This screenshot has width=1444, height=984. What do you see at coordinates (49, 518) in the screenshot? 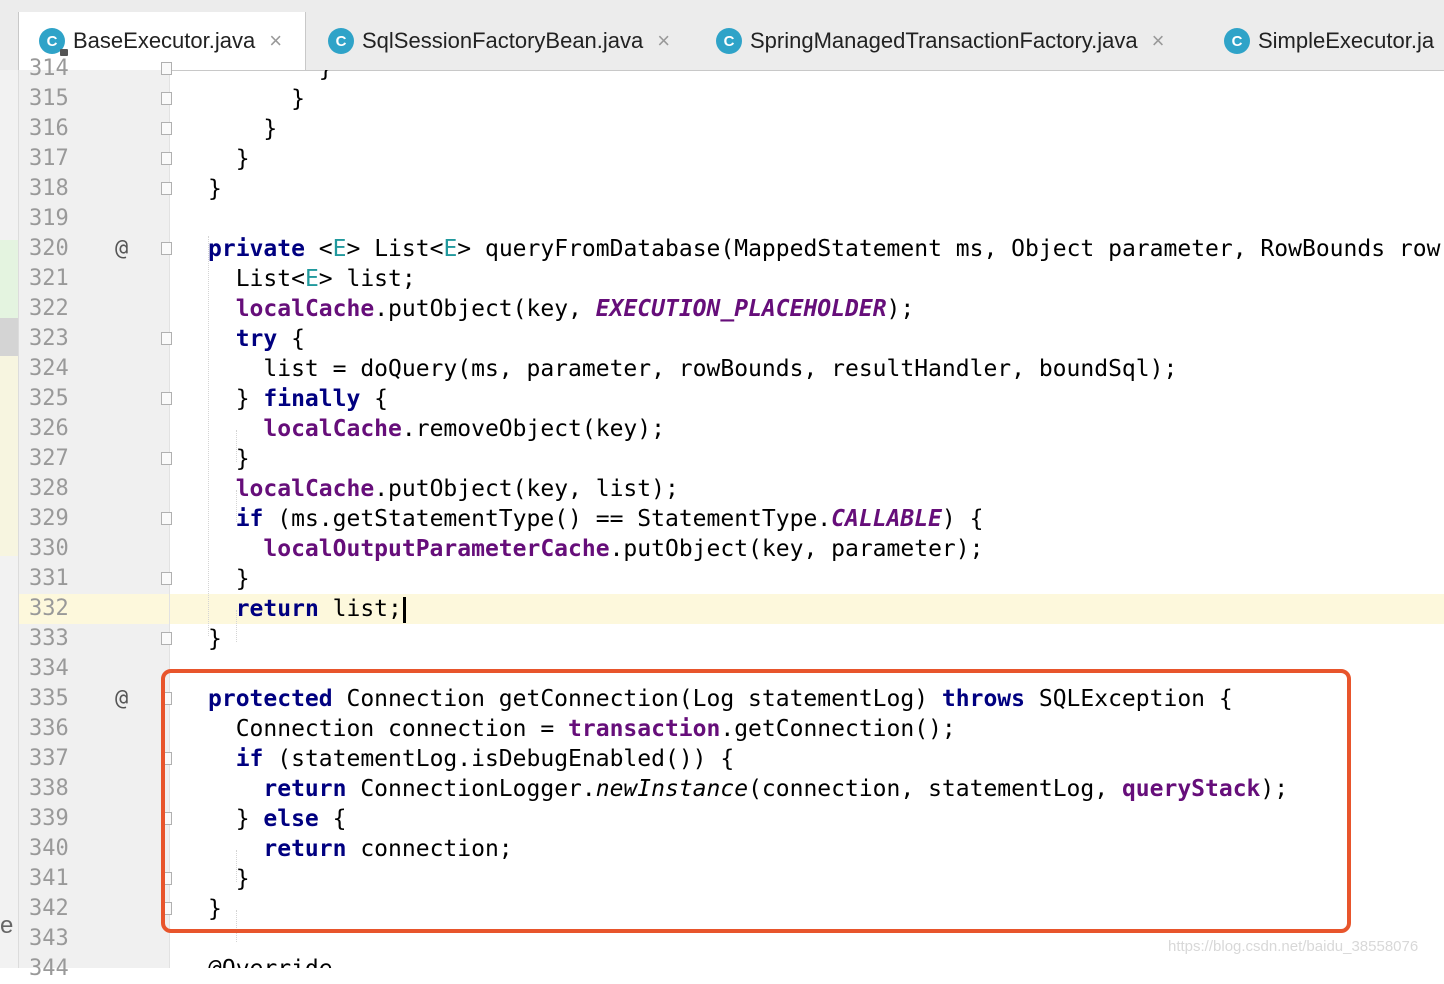
I see `line-number: 329` at bounding box center [49, 518].